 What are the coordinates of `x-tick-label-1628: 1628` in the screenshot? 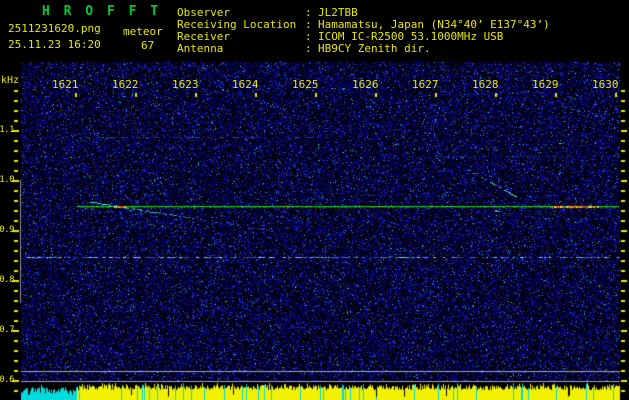 It's located at (485, 84).